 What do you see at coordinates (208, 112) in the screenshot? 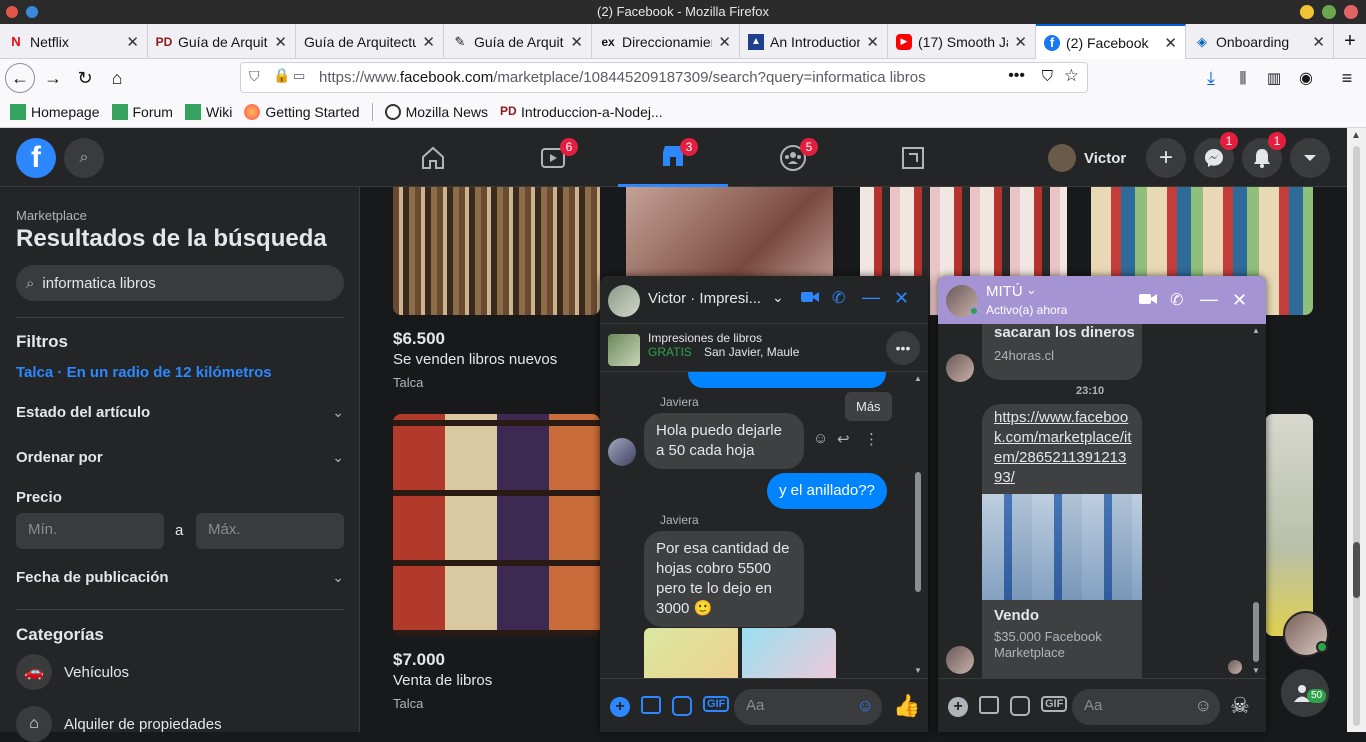
I see `bookmark-wiki: Wiki` at bounding box center [208, 112].